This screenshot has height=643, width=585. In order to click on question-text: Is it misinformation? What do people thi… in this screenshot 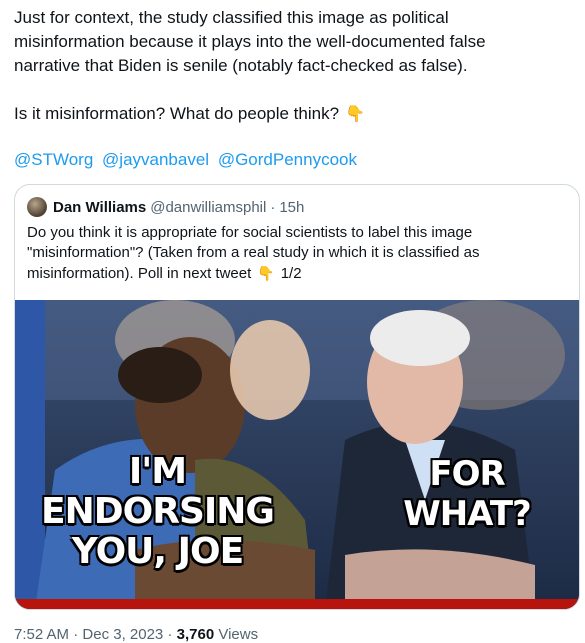, I will do `click(177, 113)`.